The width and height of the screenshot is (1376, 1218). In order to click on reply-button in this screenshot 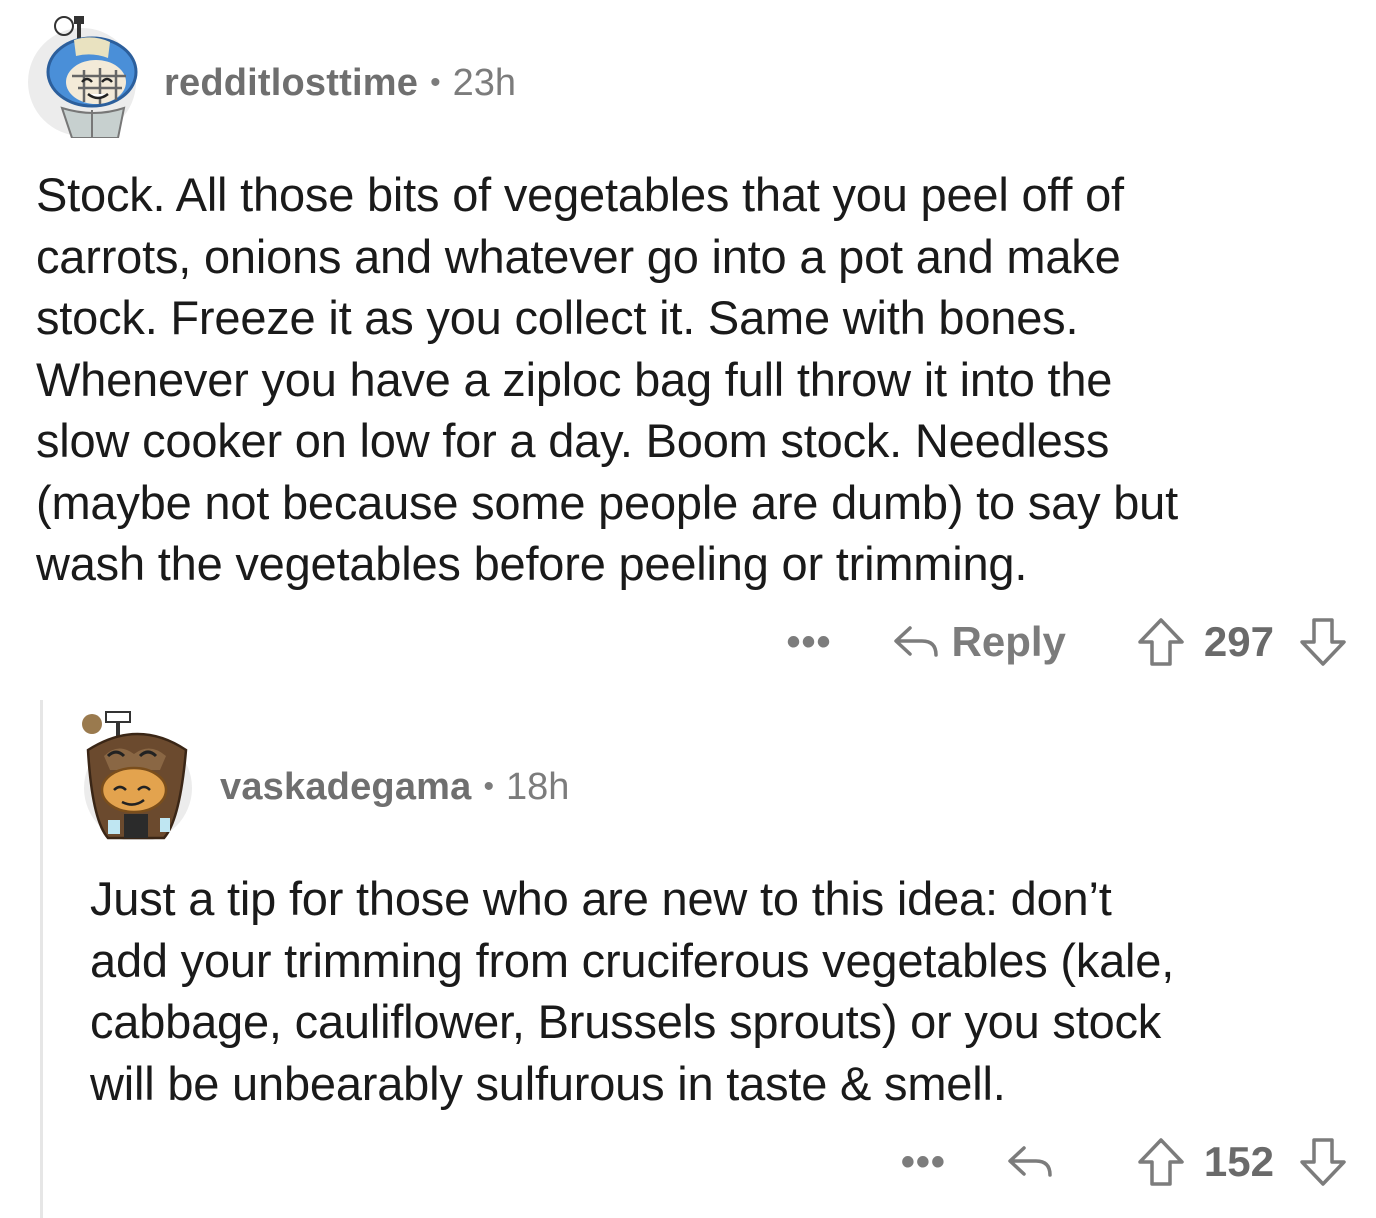, I will do `click(1036, 1162)`.